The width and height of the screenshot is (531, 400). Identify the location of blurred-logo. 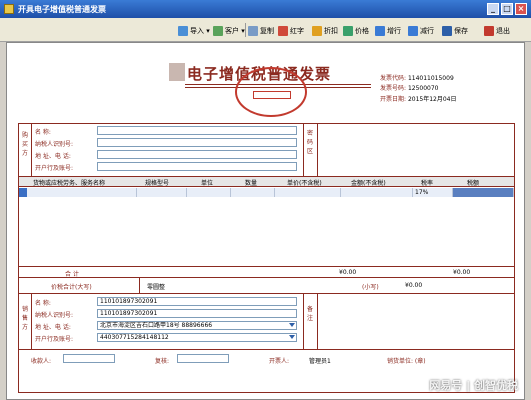
(177, 72).